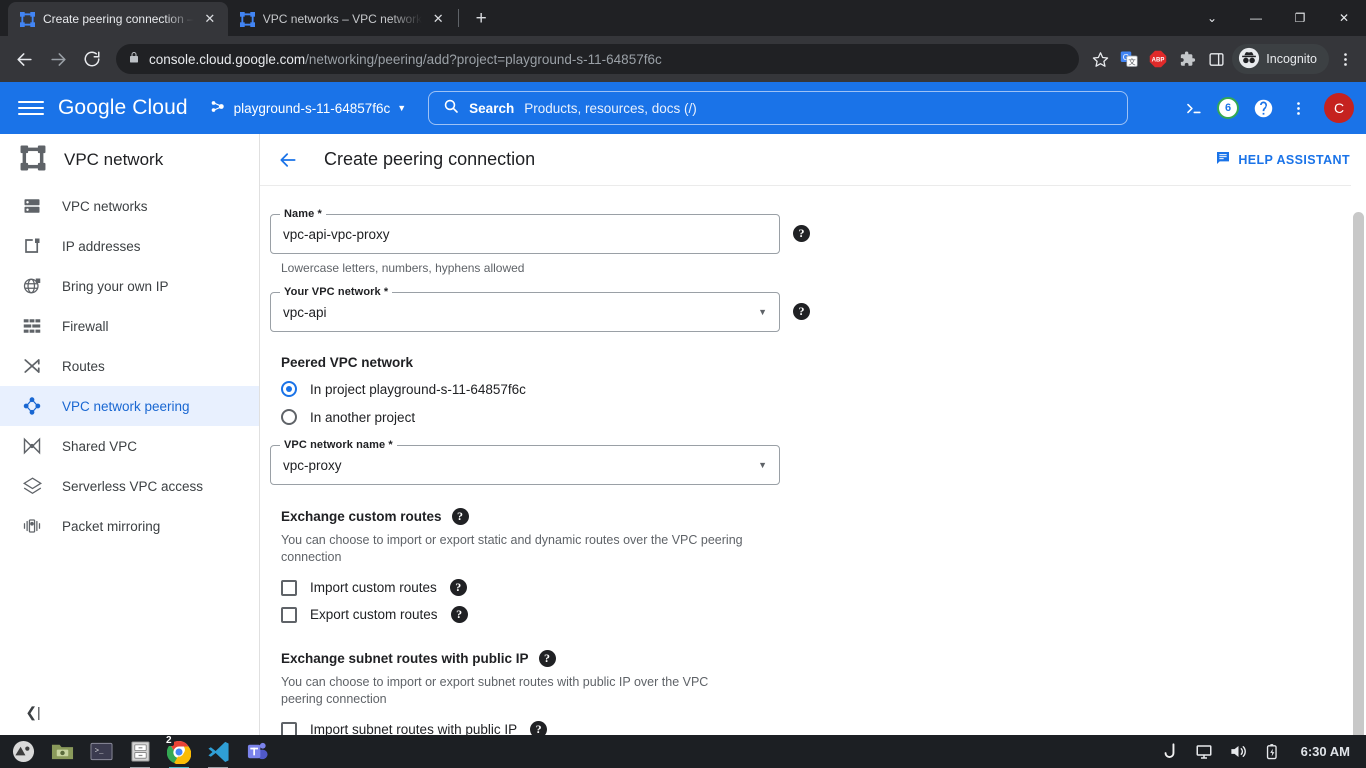 The image size is (1366, 768). What do you see at coordinates (373, 588) in the screenshot?
I see `checkbox-label: Import custom routes` at bounding box center [373, 588].